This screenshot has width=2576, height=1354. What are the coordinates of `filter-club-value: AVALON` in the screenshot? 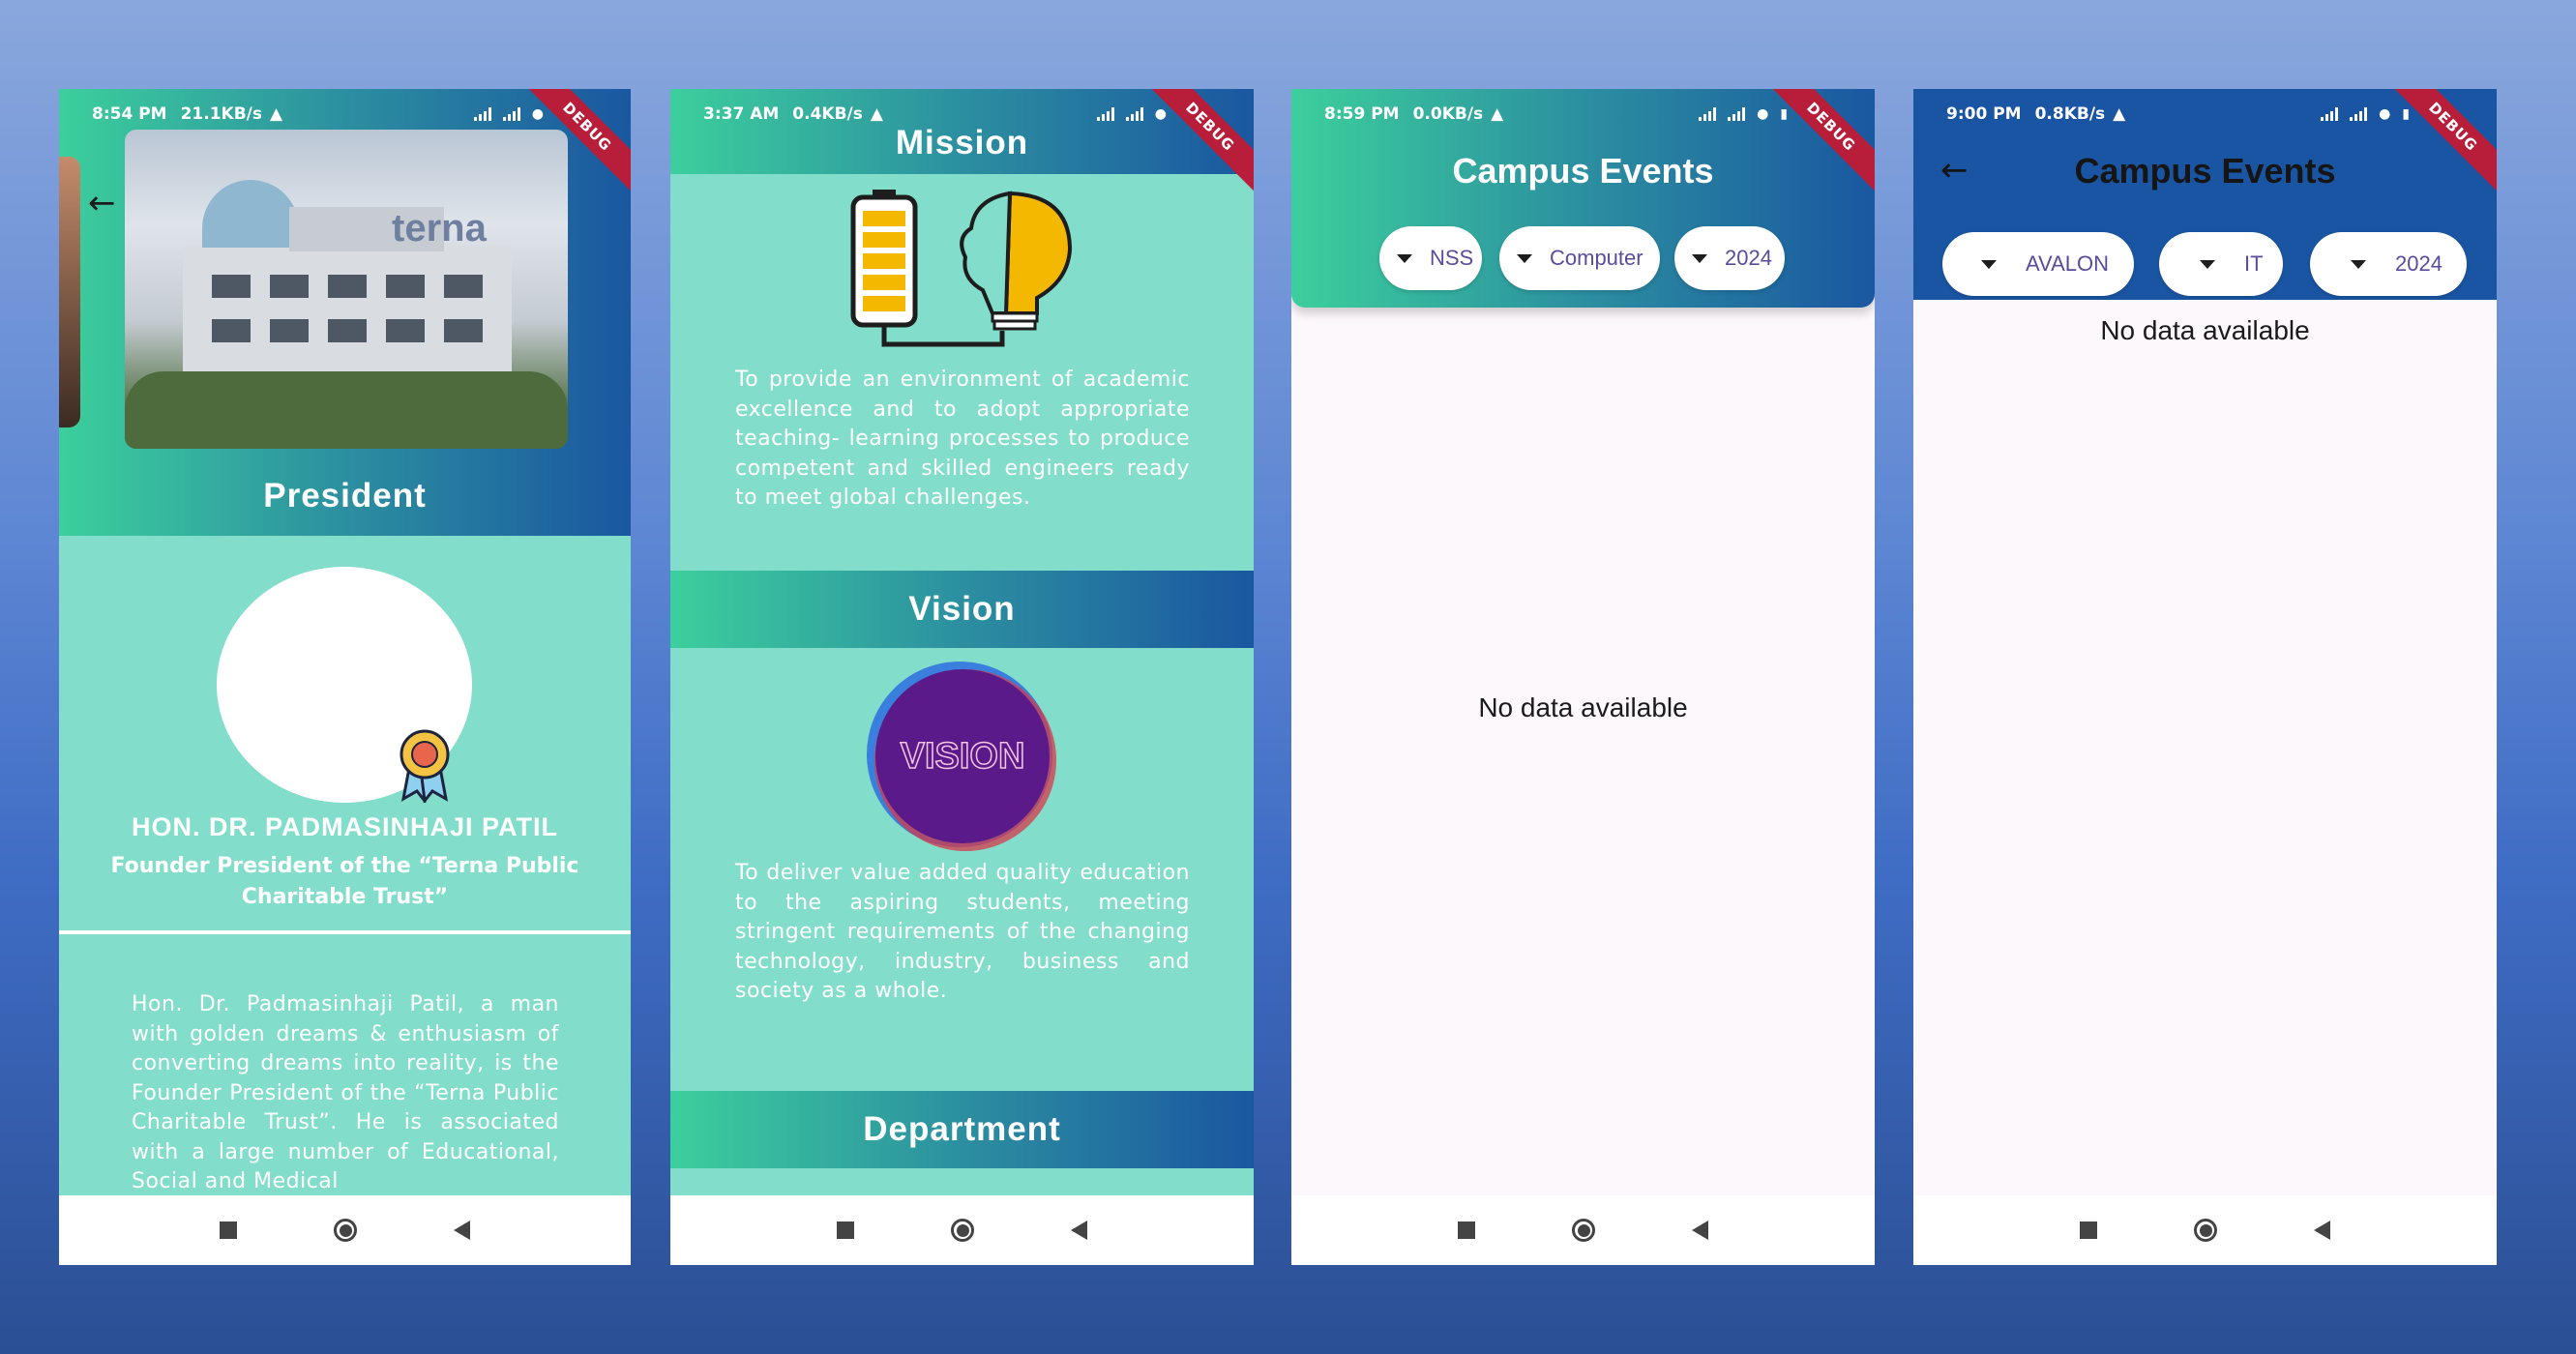 It's located at (2068, 263).